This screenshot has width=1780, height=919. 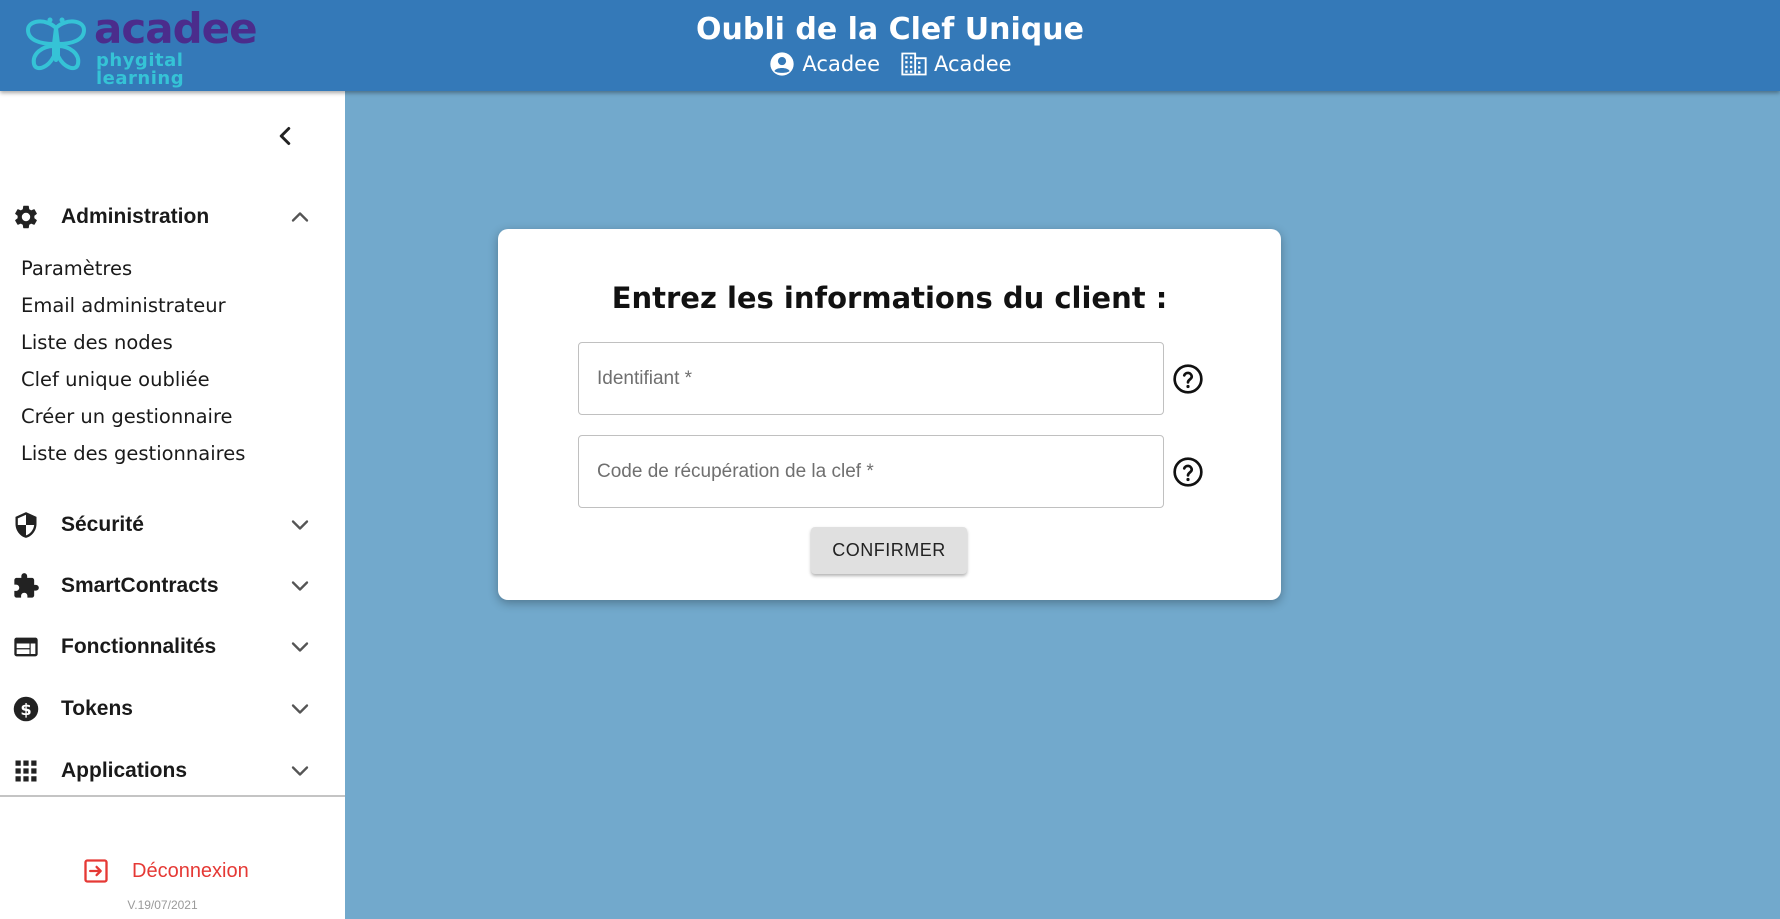 What do you see at coordinates (914, 64) in the screenshot?
I see `building-icon` at bounding box center [914, 64].